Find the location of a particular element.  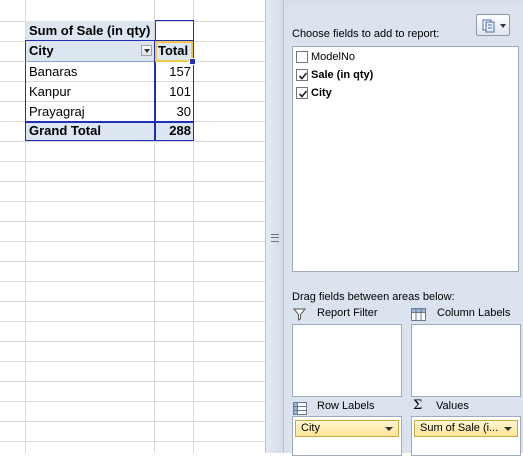

splitter-grip-icon is located at coordinates (275, 238).